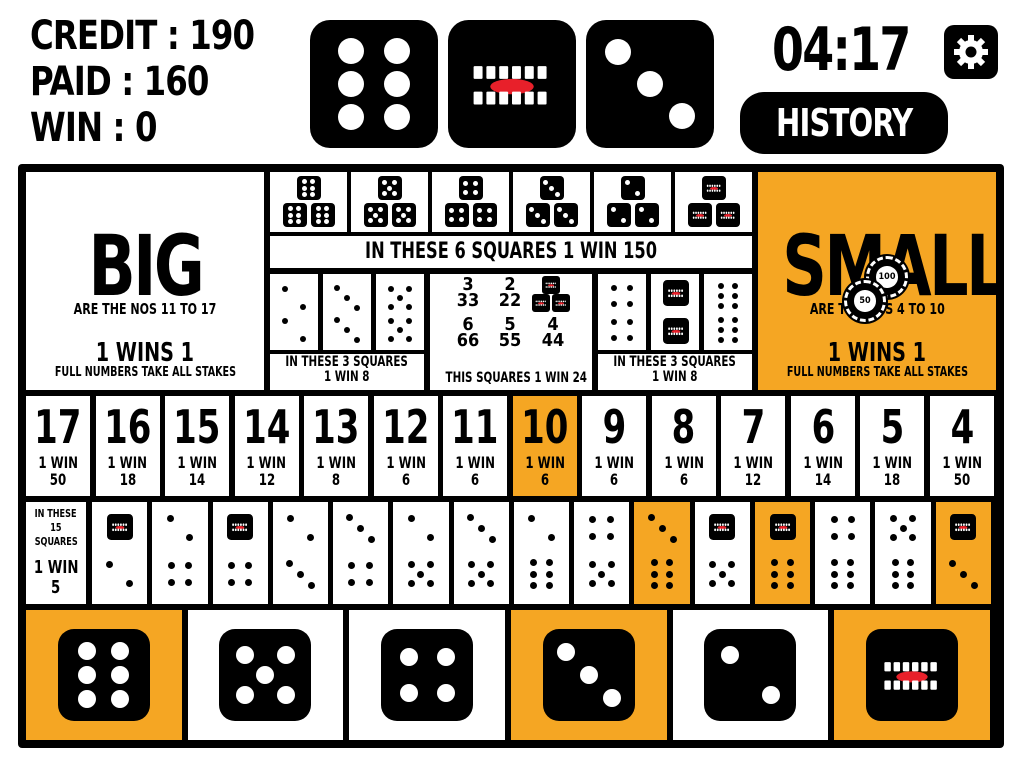 This screenshot has height=768, width=1024. Describe the element at coordinates (892, 479) in the screenshot. I see `total-odds: 18` at that location.